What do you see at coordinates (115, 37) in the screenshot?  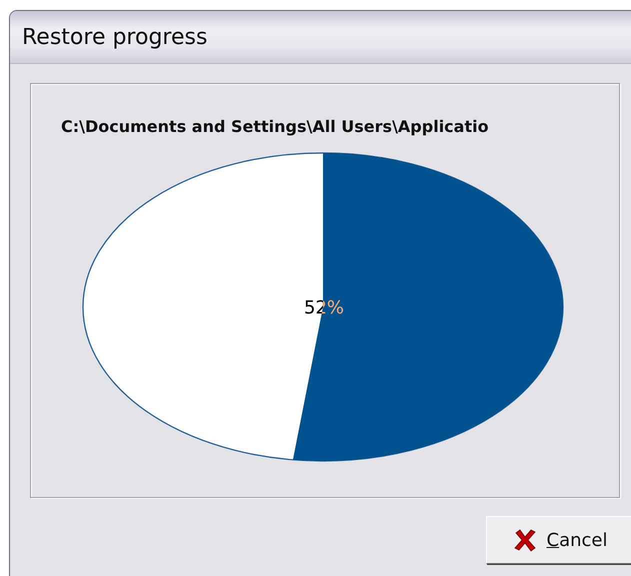 I see `window-title: Restore progress` at bounding box center [115, 37].